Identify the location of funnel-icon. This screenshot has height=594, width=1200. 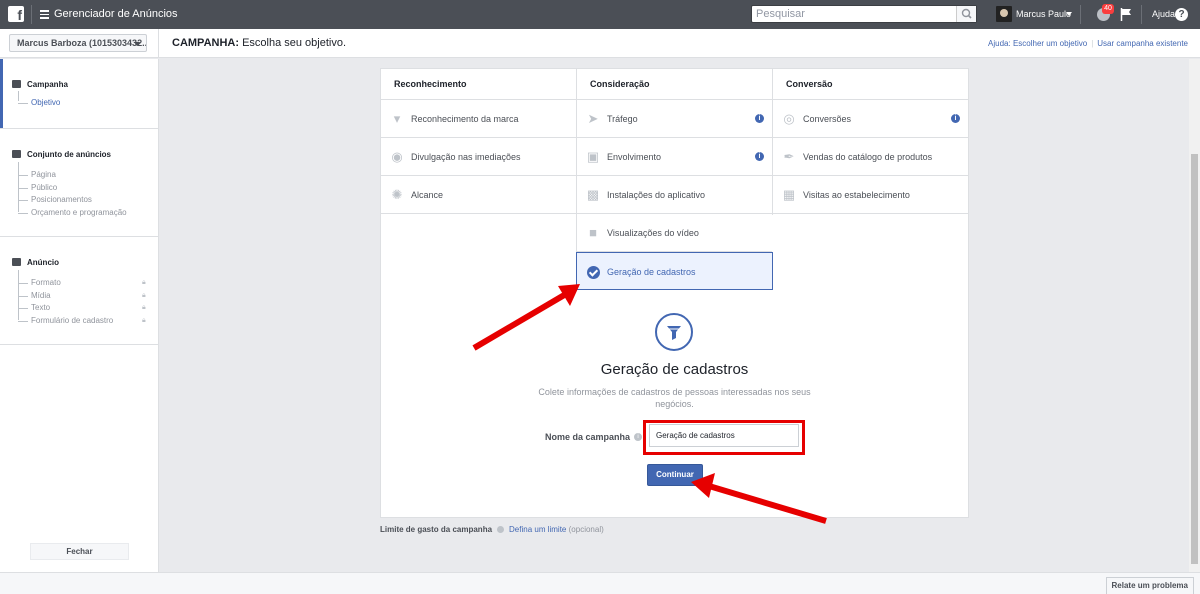
(674, 332).